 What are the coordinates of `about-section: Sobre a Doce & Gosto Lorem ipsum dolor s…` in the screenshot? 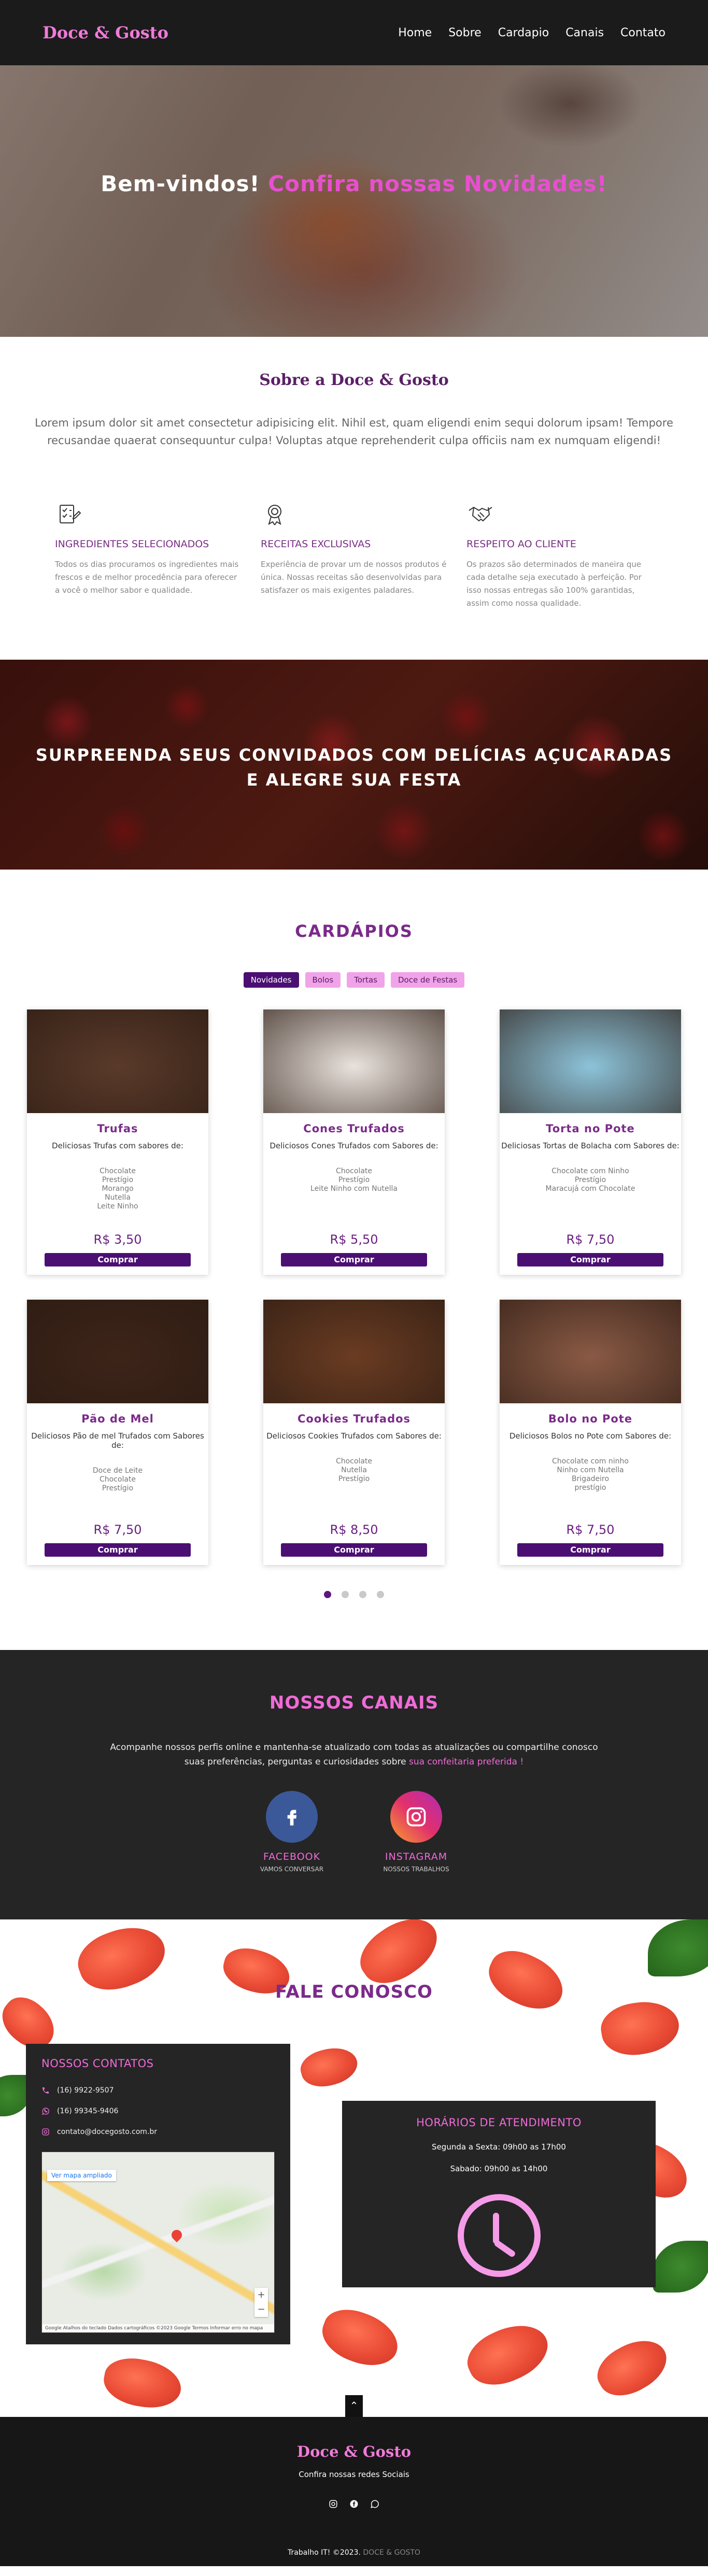 It's located at (354, 473).